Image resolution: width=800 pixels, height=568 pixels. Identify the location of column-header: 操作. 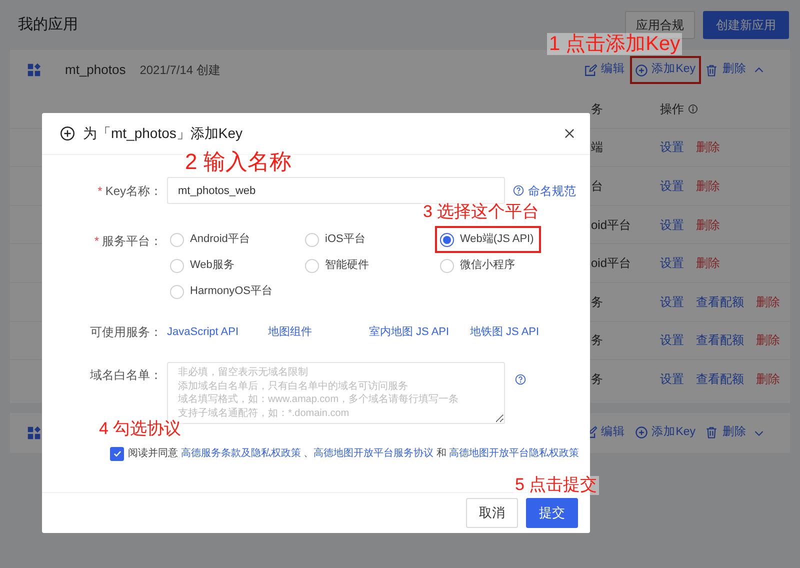
(672, 109).